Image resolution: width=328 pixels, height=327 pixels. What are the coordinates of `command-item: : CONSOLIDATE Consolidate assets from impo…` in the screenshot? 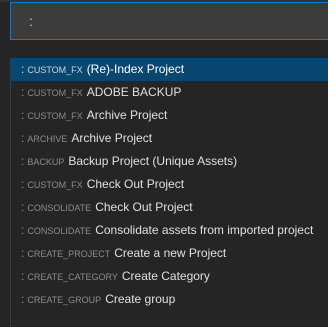 It's located at (169, 230).